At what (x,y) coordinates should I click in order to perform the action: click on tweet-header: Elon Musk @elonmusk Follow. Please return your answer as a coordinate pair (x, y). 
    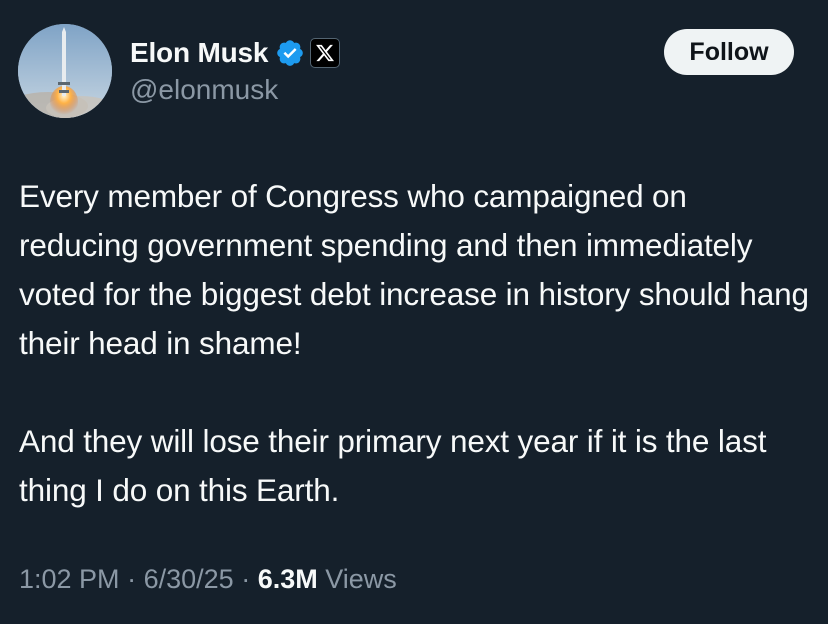
    Looking at the image, I should click on (406, 72).